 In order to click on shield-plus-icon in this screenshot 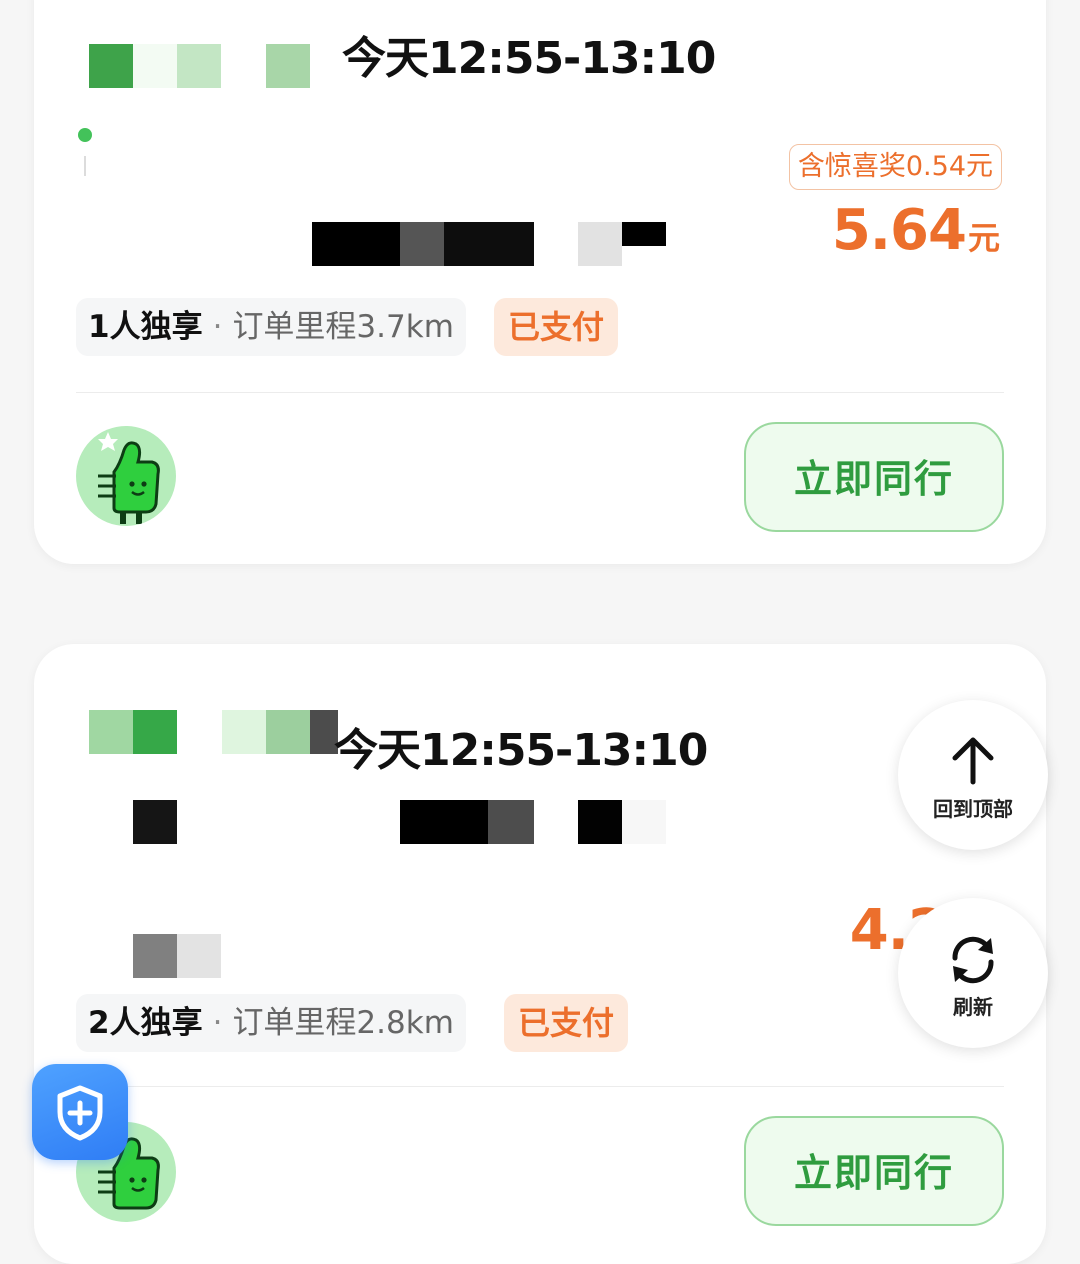, I will do `click(80, 1113)`.